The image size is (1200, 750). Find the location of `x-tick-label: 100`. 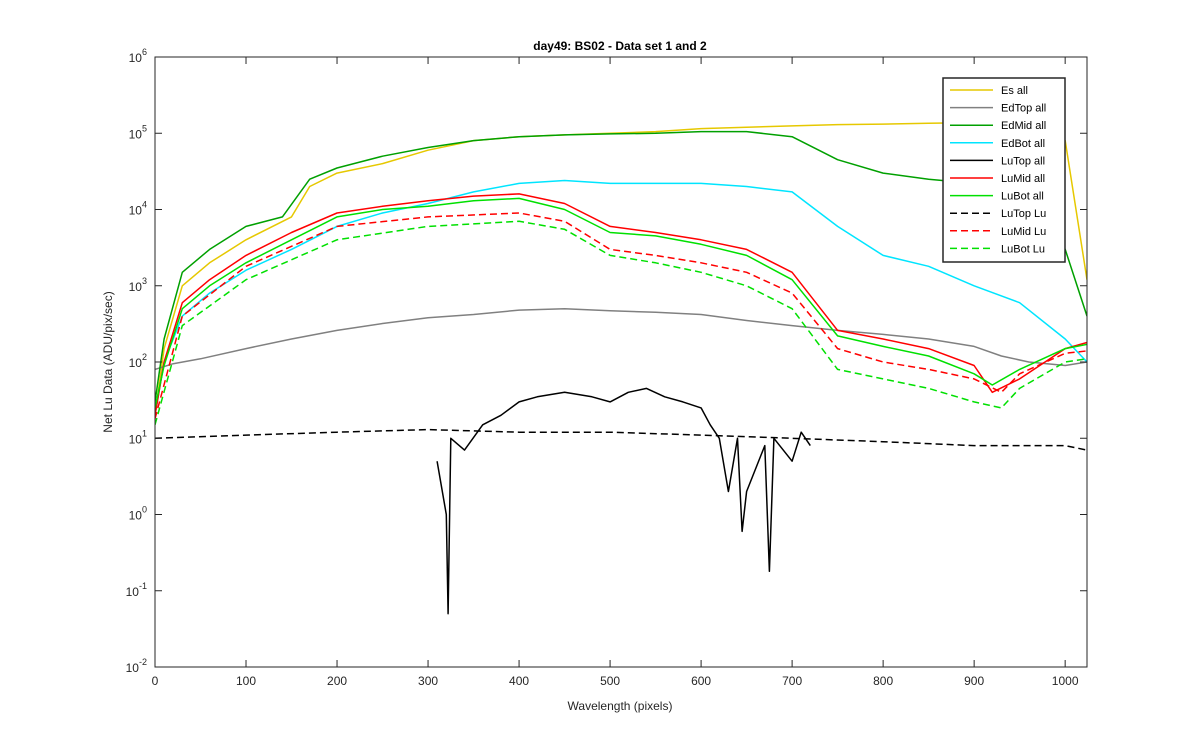

x-tick-label: 100 is located at coordinates (246, 681).